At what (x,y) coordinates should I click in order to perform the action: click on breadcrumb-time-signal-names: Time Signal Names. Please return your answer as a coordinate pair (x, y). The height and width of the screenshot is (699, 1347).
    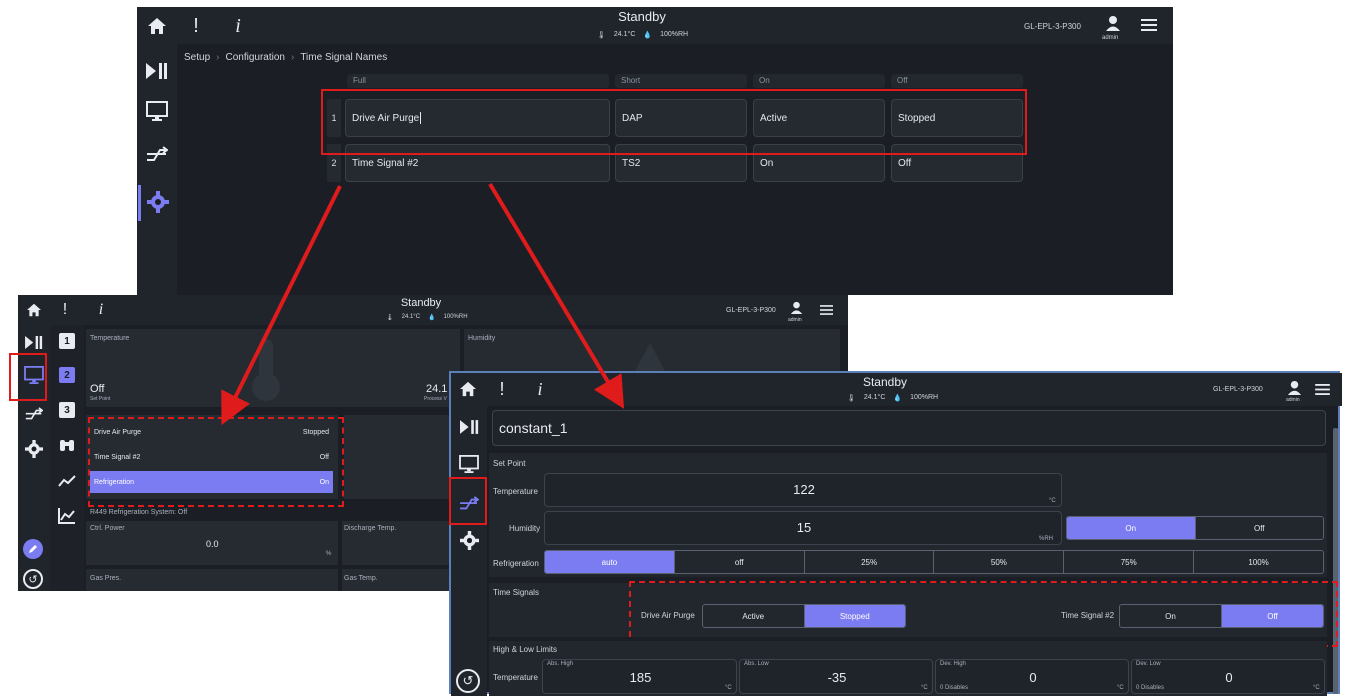
    Looking at the image, I should click on (344, 57).